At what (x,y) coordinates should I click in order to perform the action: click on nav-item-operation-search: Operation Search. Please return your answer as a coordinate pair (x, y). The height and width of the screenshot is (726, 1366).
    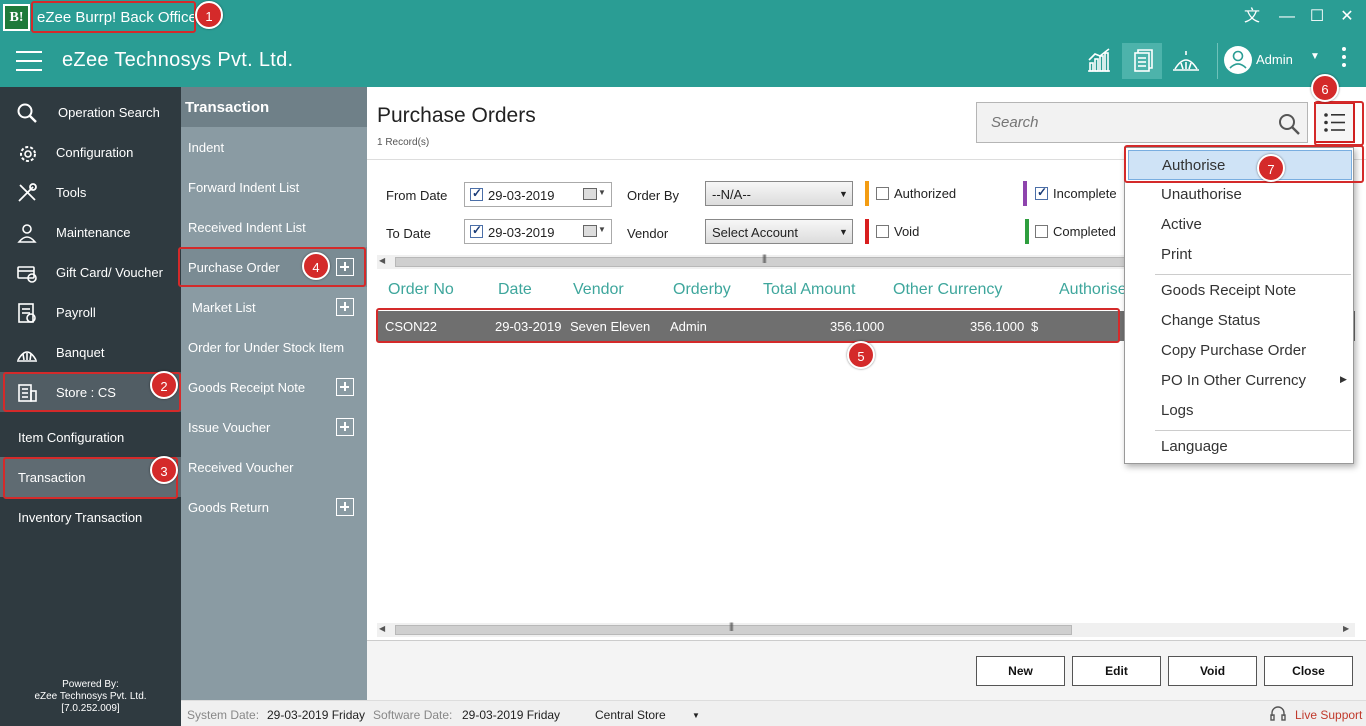
    Looking at the image, I should click on (90, 112).